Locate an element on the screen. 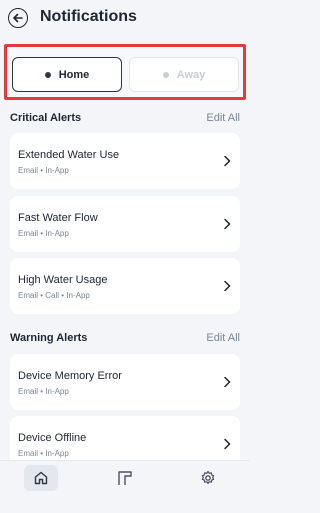  tab-devices is located at coordinates (125, 478).